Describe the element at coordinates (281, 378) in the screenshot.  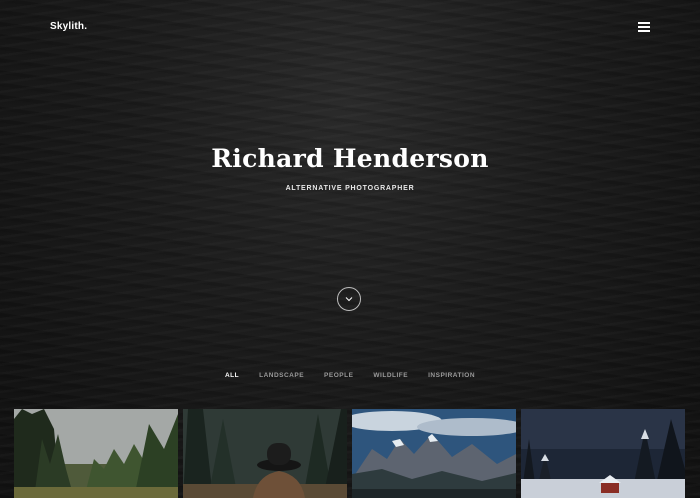
I see `filter-landscape: LANDSCAPE` at that location.